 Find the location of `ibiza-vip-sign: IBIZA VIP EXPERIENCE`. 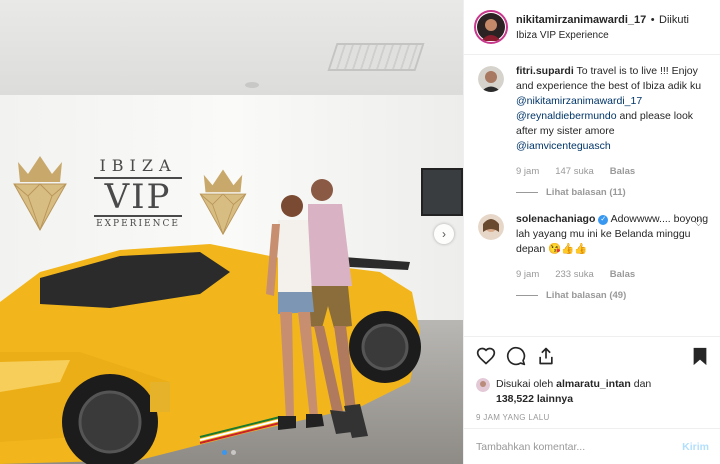

ibiza-vip-sign: IBIZA VIP EXPERIENCE is located at coordinates (138, 192).